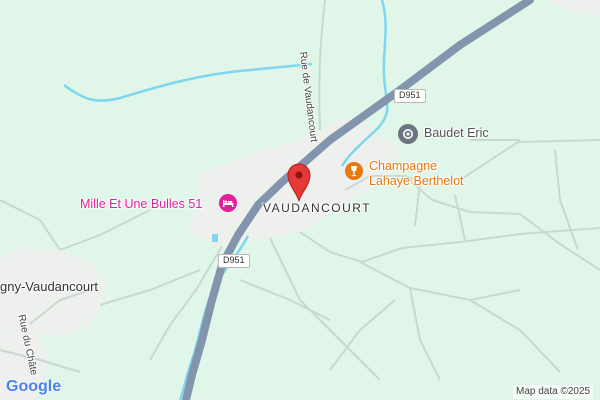  What do you see at coordinates (456, 133) in the screenshot?
I see `poi-label-baudet-eric: Baudet Eric` at bounding box center [456, 133].